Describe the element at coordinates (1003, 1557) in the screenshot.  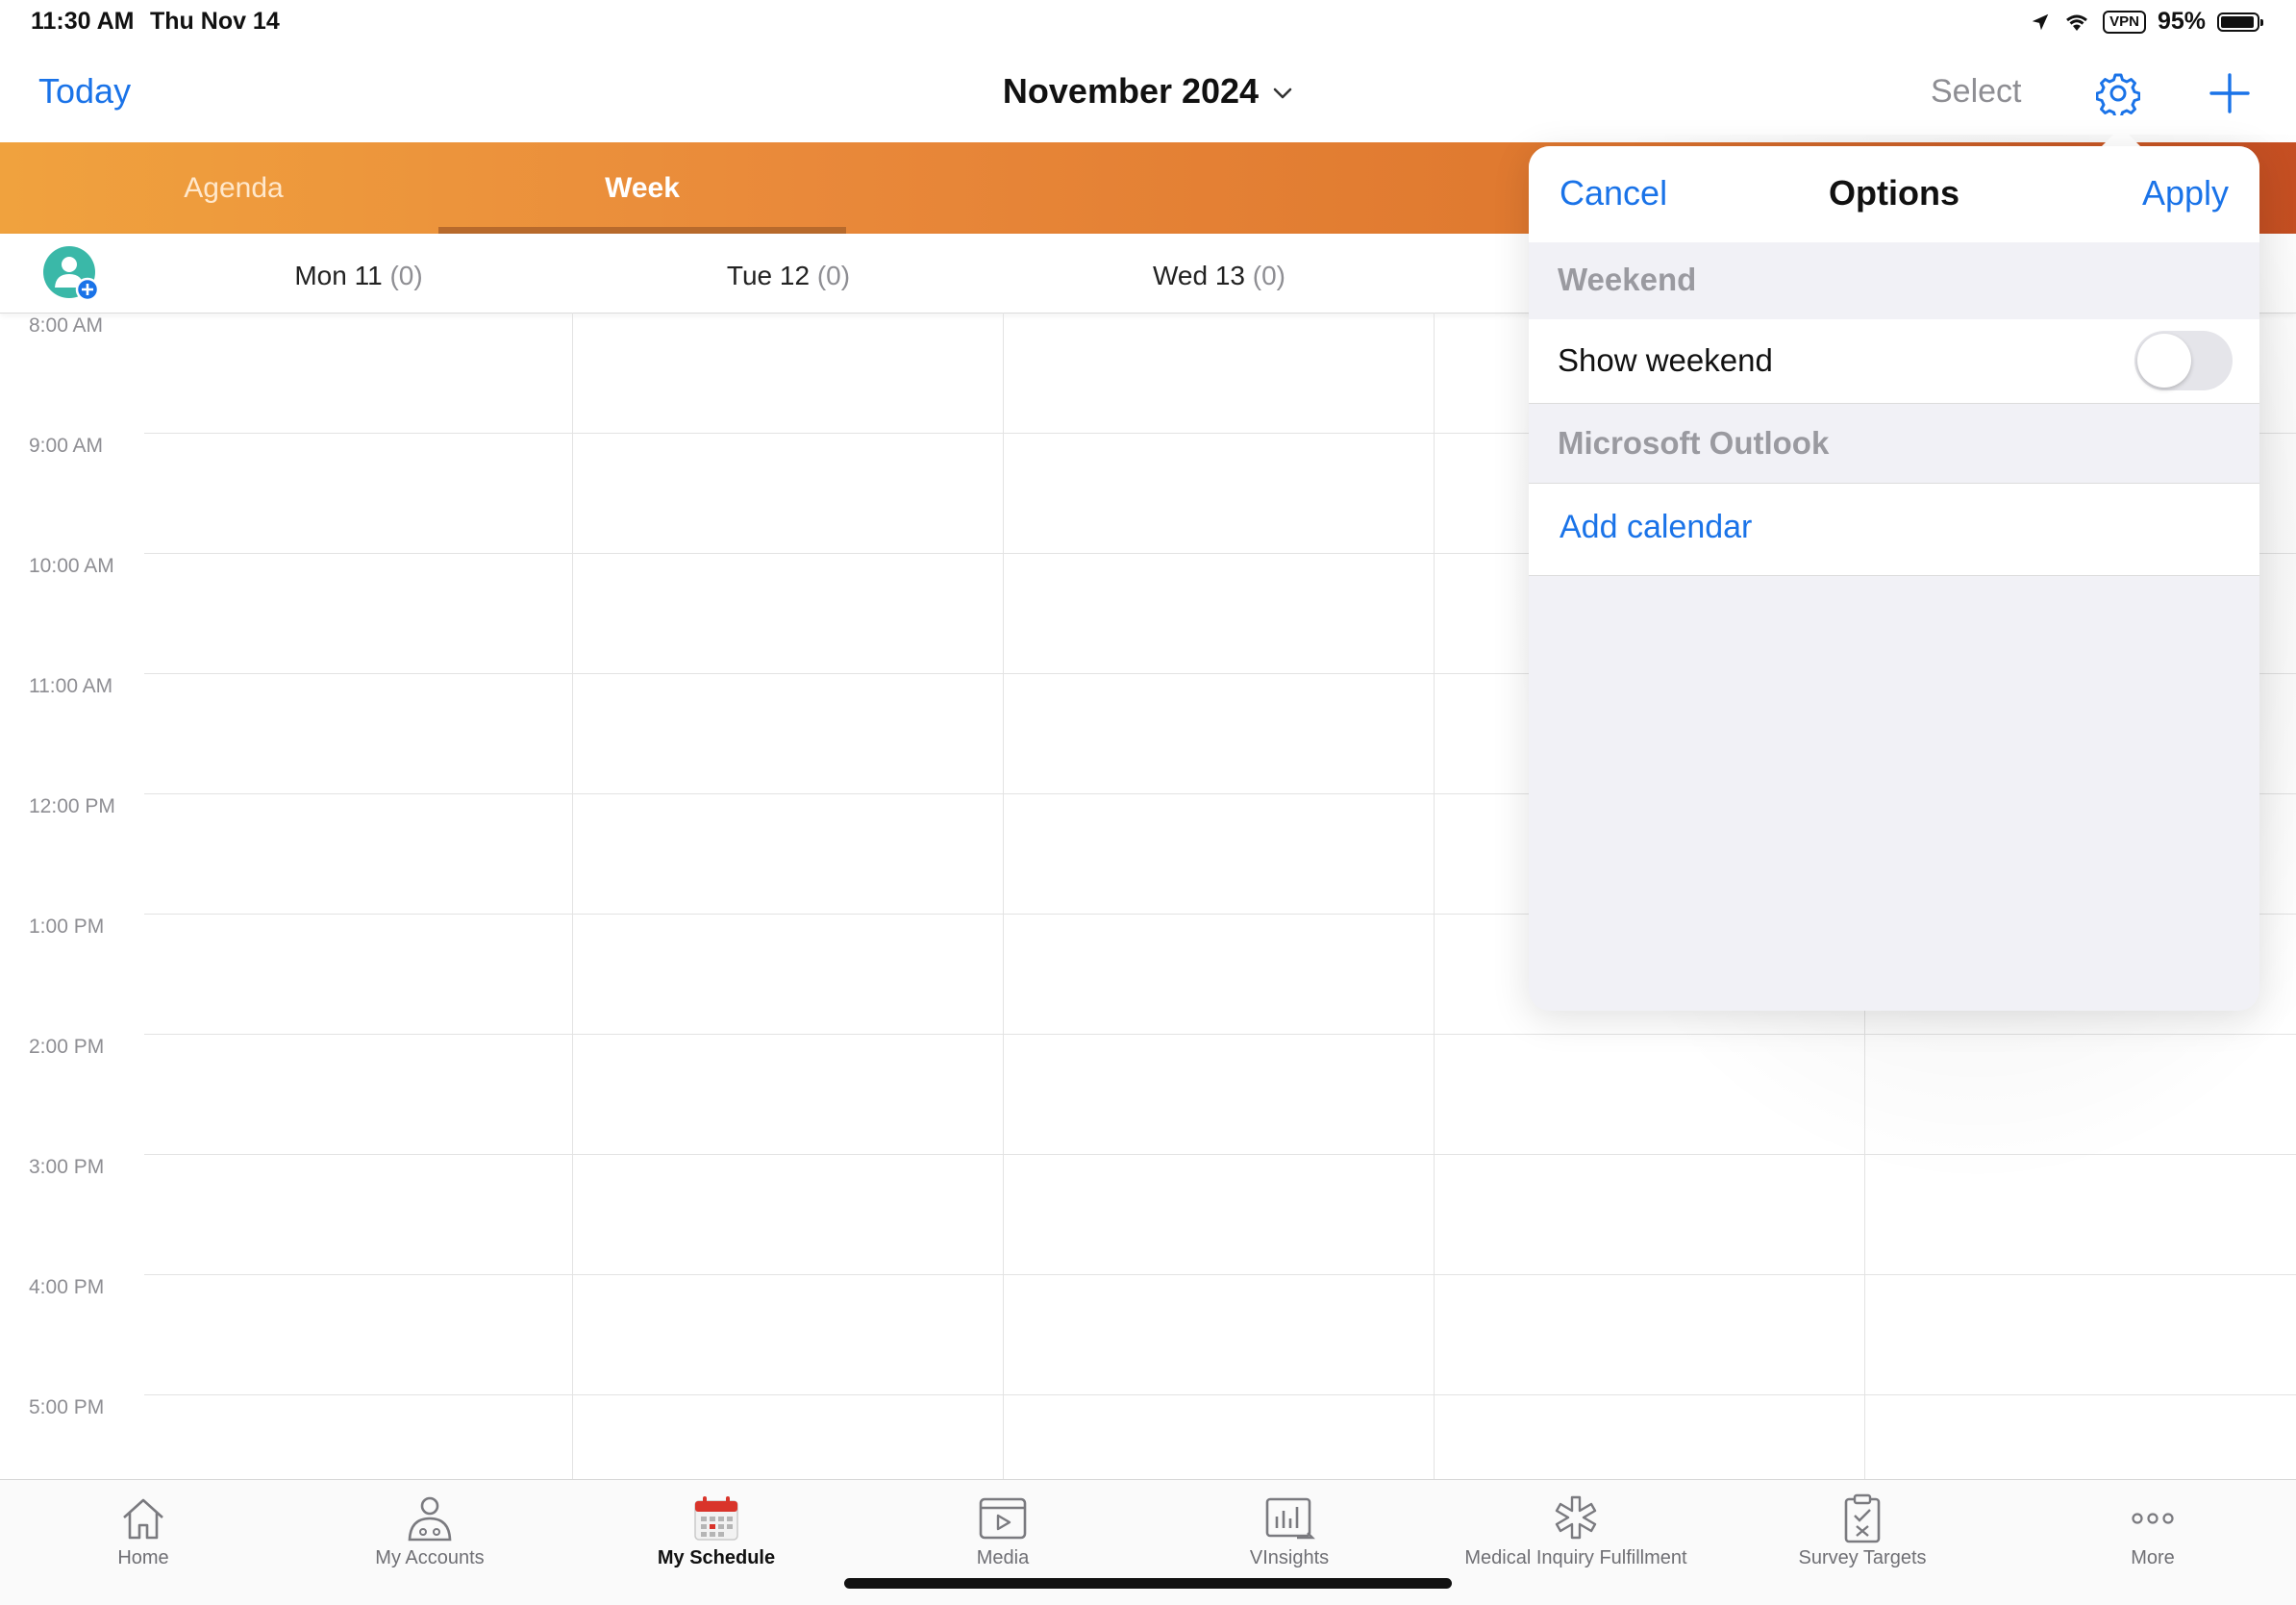
I see `tab-label: Media` at that location.